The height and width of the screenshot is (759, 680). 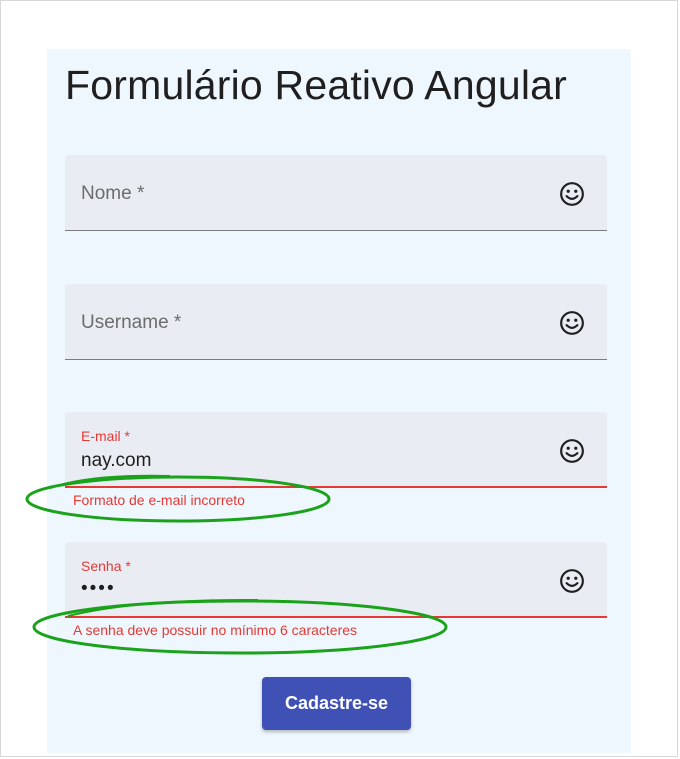 What do you see at coordinates (336, 193) in the screenshot?
I see `nome-field: Nome *` at bounding box center [336, 193].